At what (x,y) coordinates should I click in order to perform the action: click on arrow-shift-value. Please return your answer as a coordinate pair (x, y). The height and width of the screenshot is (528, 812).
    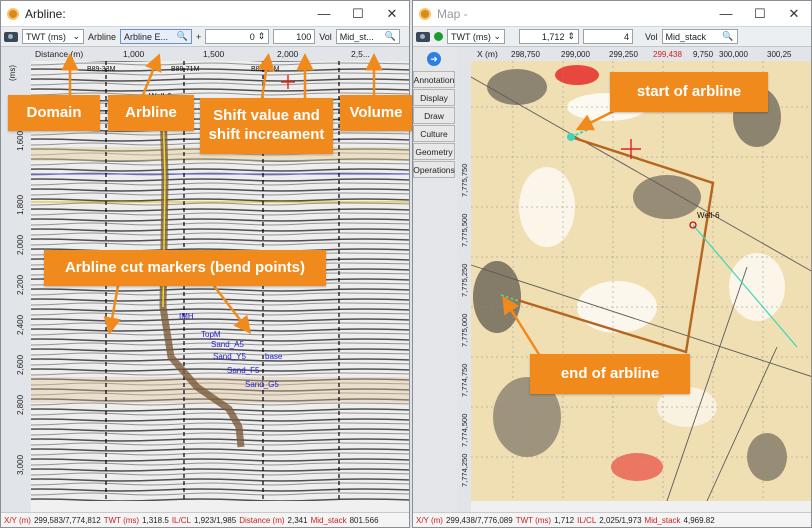
    Looking at the image, I should click on (266, 76).